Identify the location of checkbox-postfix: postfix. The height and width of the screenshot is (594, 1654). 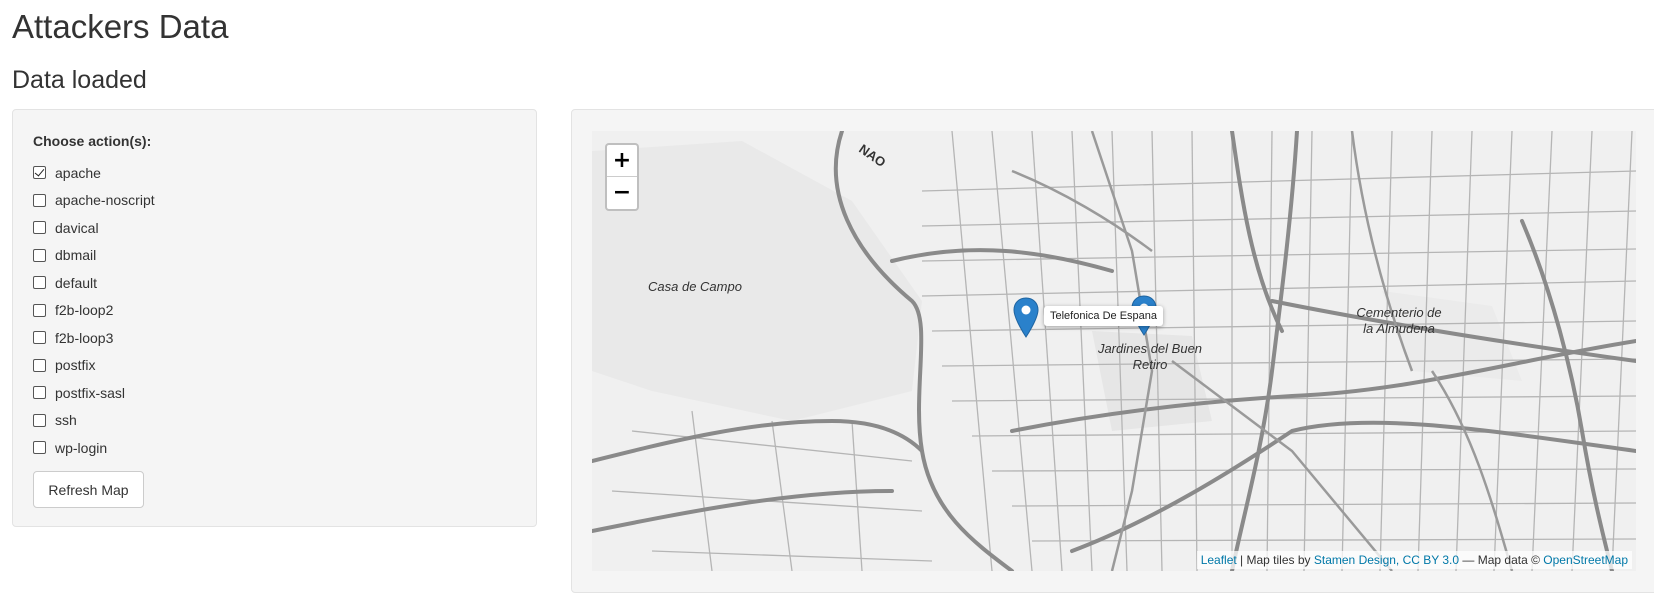
(94, 366).